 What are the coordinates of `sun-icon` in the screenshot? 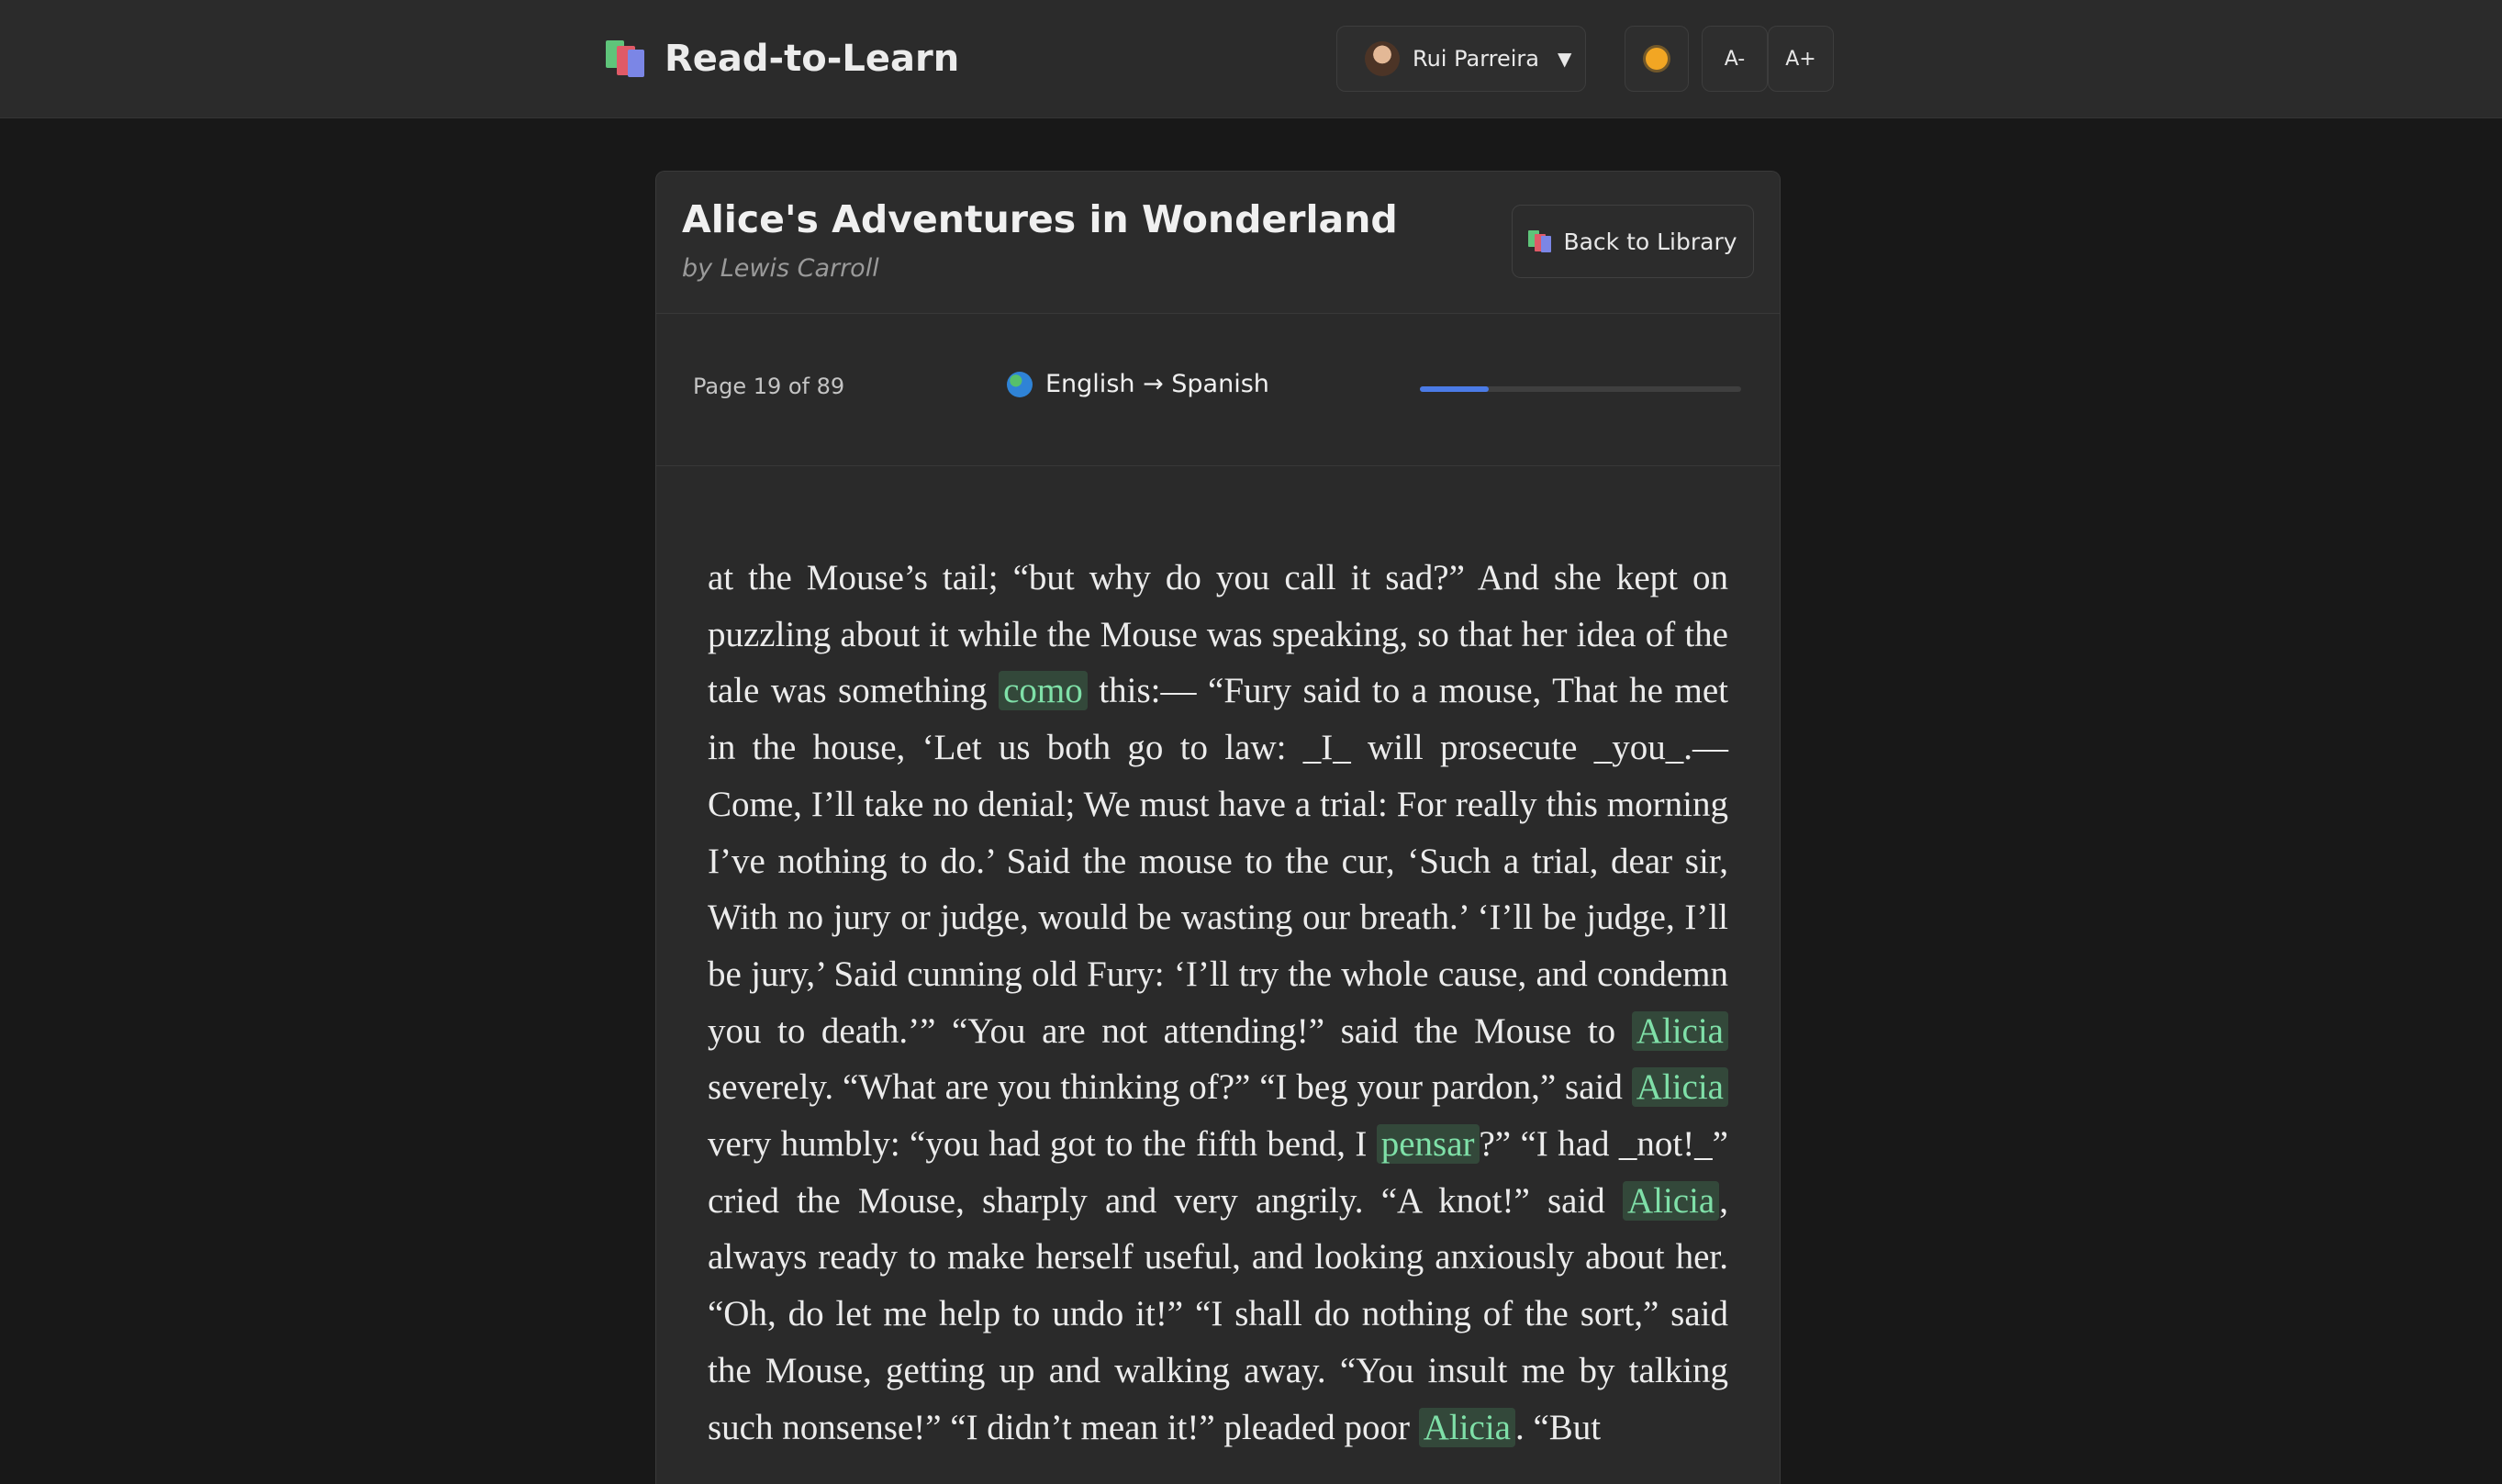 It's located at (1657, 59).